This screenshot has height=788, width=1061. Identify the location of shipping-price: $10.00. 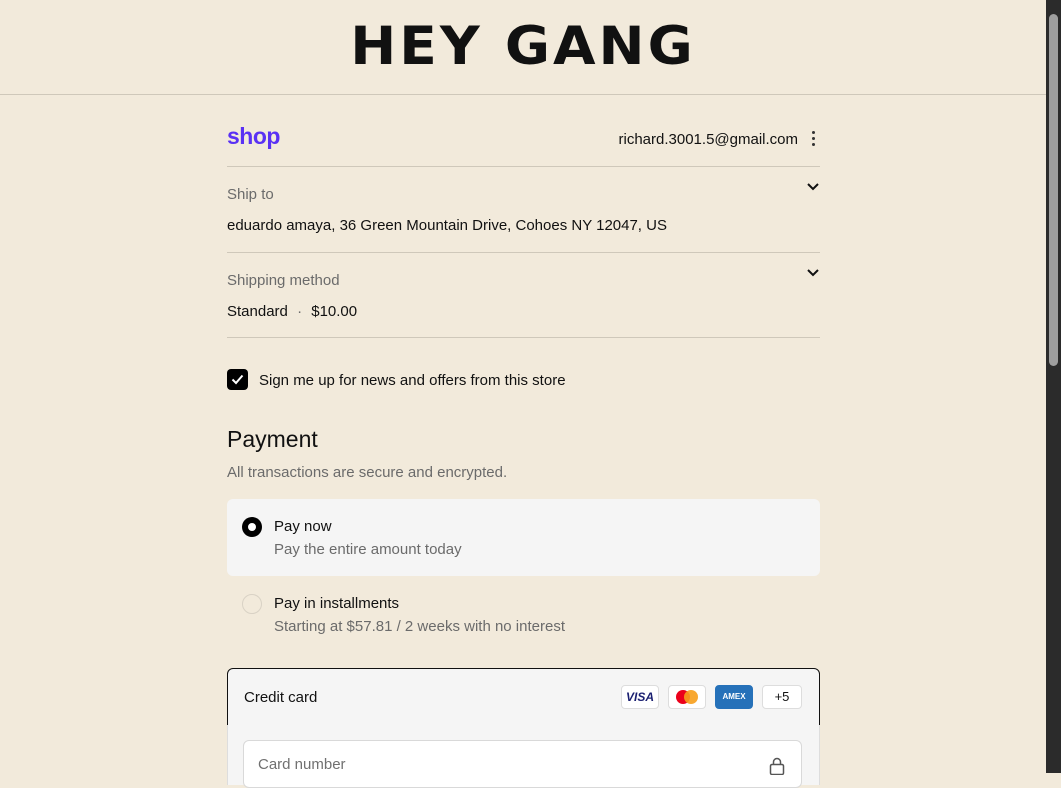
(334, 311).